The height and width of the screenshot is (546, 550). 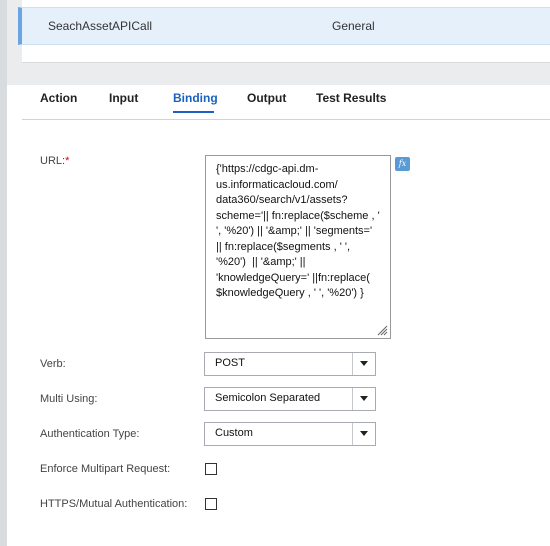 What do you see at coordinates (290, 293) in the screenshot?
I see `url-expression-line: $knowledgeQuery , ' ', '%20') }` at bounding box center [290, 293].